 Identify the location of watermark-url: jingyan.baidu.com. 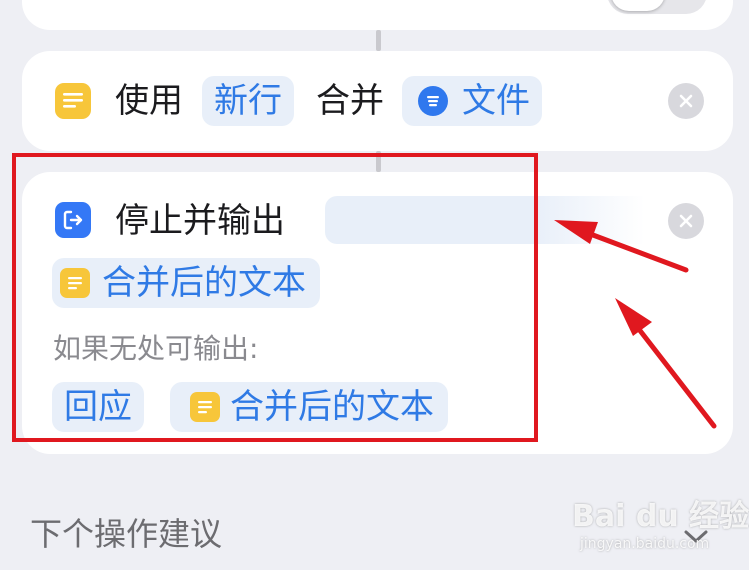
(645, 544).